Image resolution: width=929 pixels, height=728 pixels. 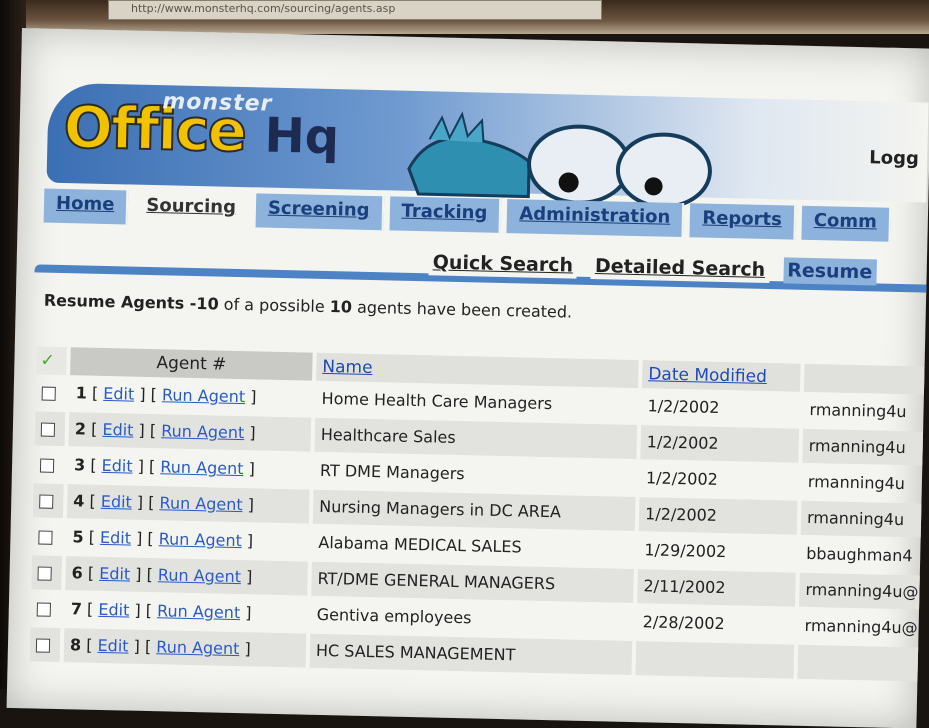 I want to click on agent-actions-cell: 3 [ Edit ] [ Run Agent ], so click(x=164, y=467).